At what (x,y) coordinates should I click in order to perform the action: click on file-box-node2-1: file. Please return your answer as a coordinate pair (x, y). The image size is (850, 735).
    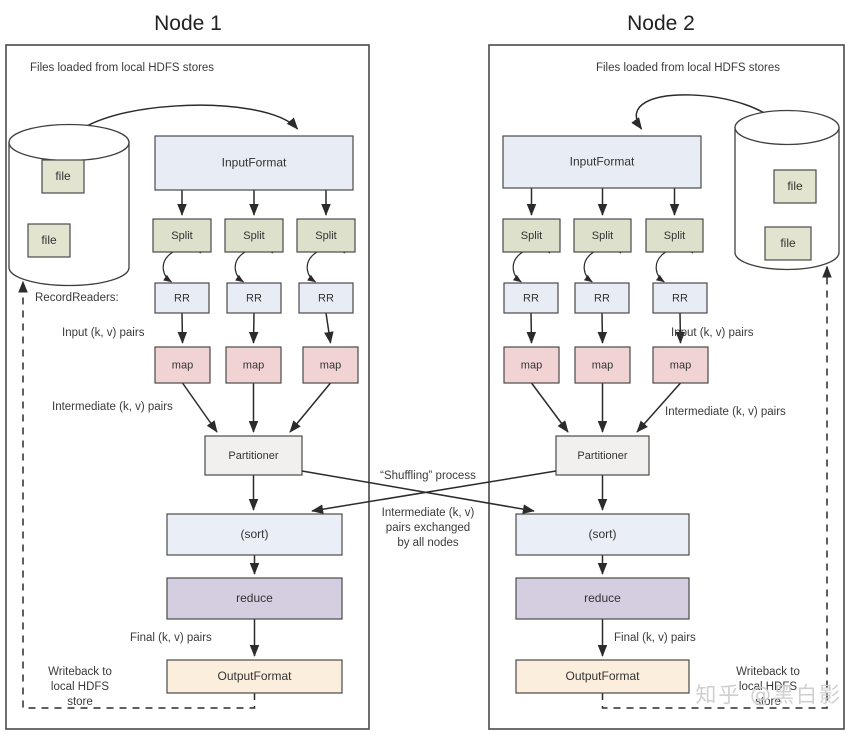
    Looking at the image, I should click on (788, 243).